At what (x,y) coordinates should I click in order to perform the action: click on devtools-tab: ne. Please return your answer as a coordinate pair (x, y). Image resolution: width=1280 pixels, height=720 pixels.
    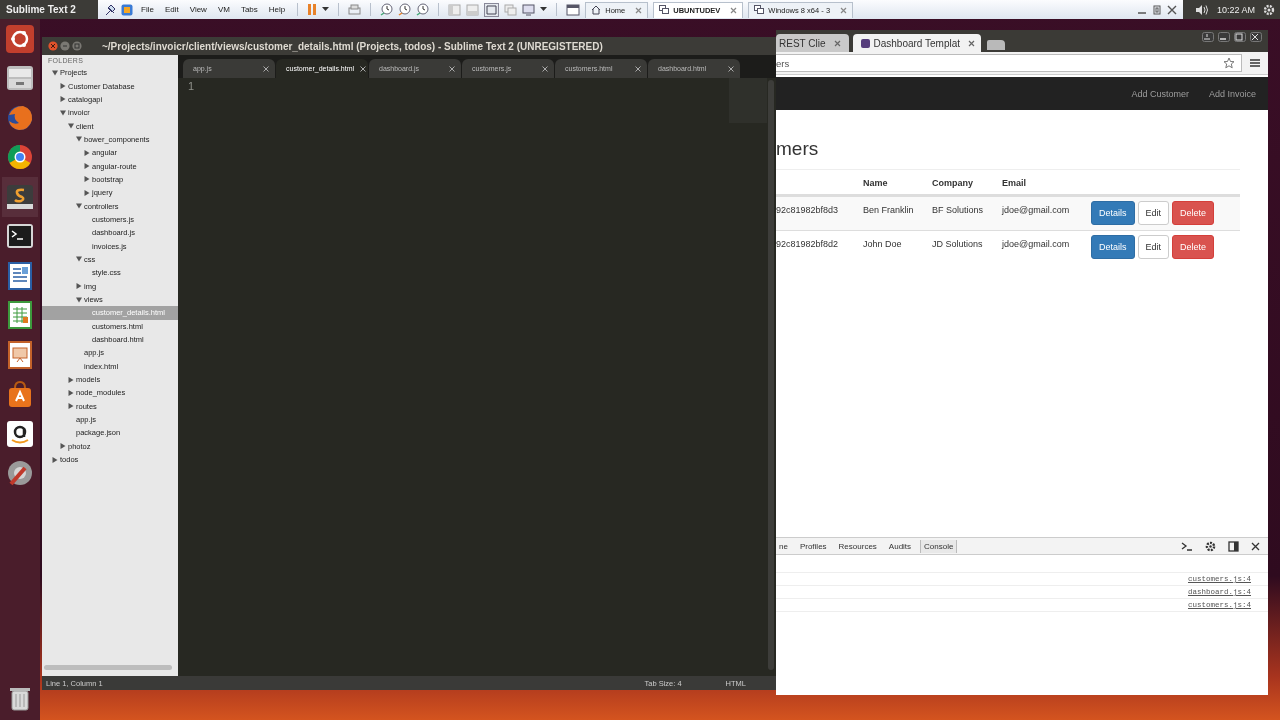
    Looking at the image, I should click on (783, 546).